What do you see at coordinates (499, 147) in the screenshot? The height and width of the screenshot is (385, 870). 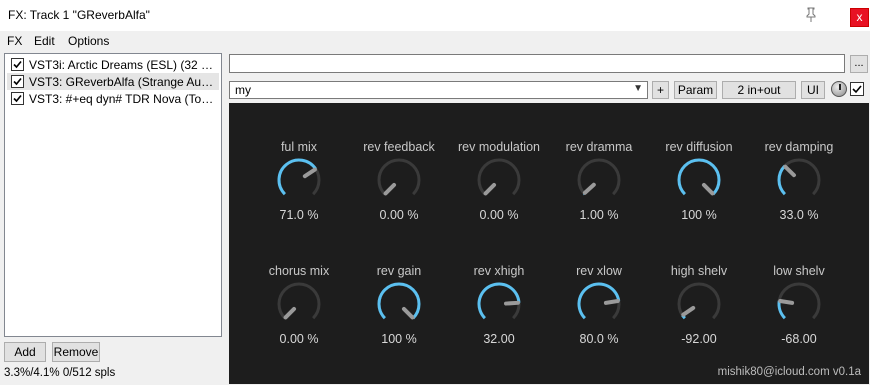 I see `param-label: rev modulation` at bounding box center [499, 147].